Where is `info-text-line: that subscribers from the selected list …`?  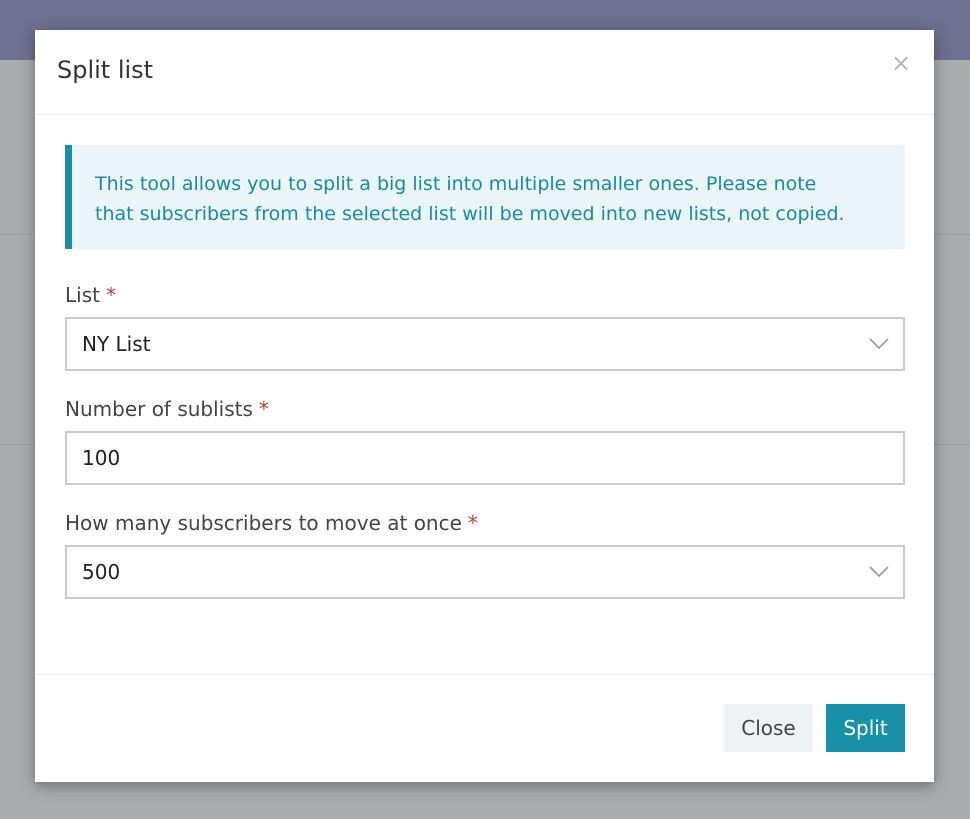 info-text-line: that subscribers from the selected list … is located at coordinates (470, 214).